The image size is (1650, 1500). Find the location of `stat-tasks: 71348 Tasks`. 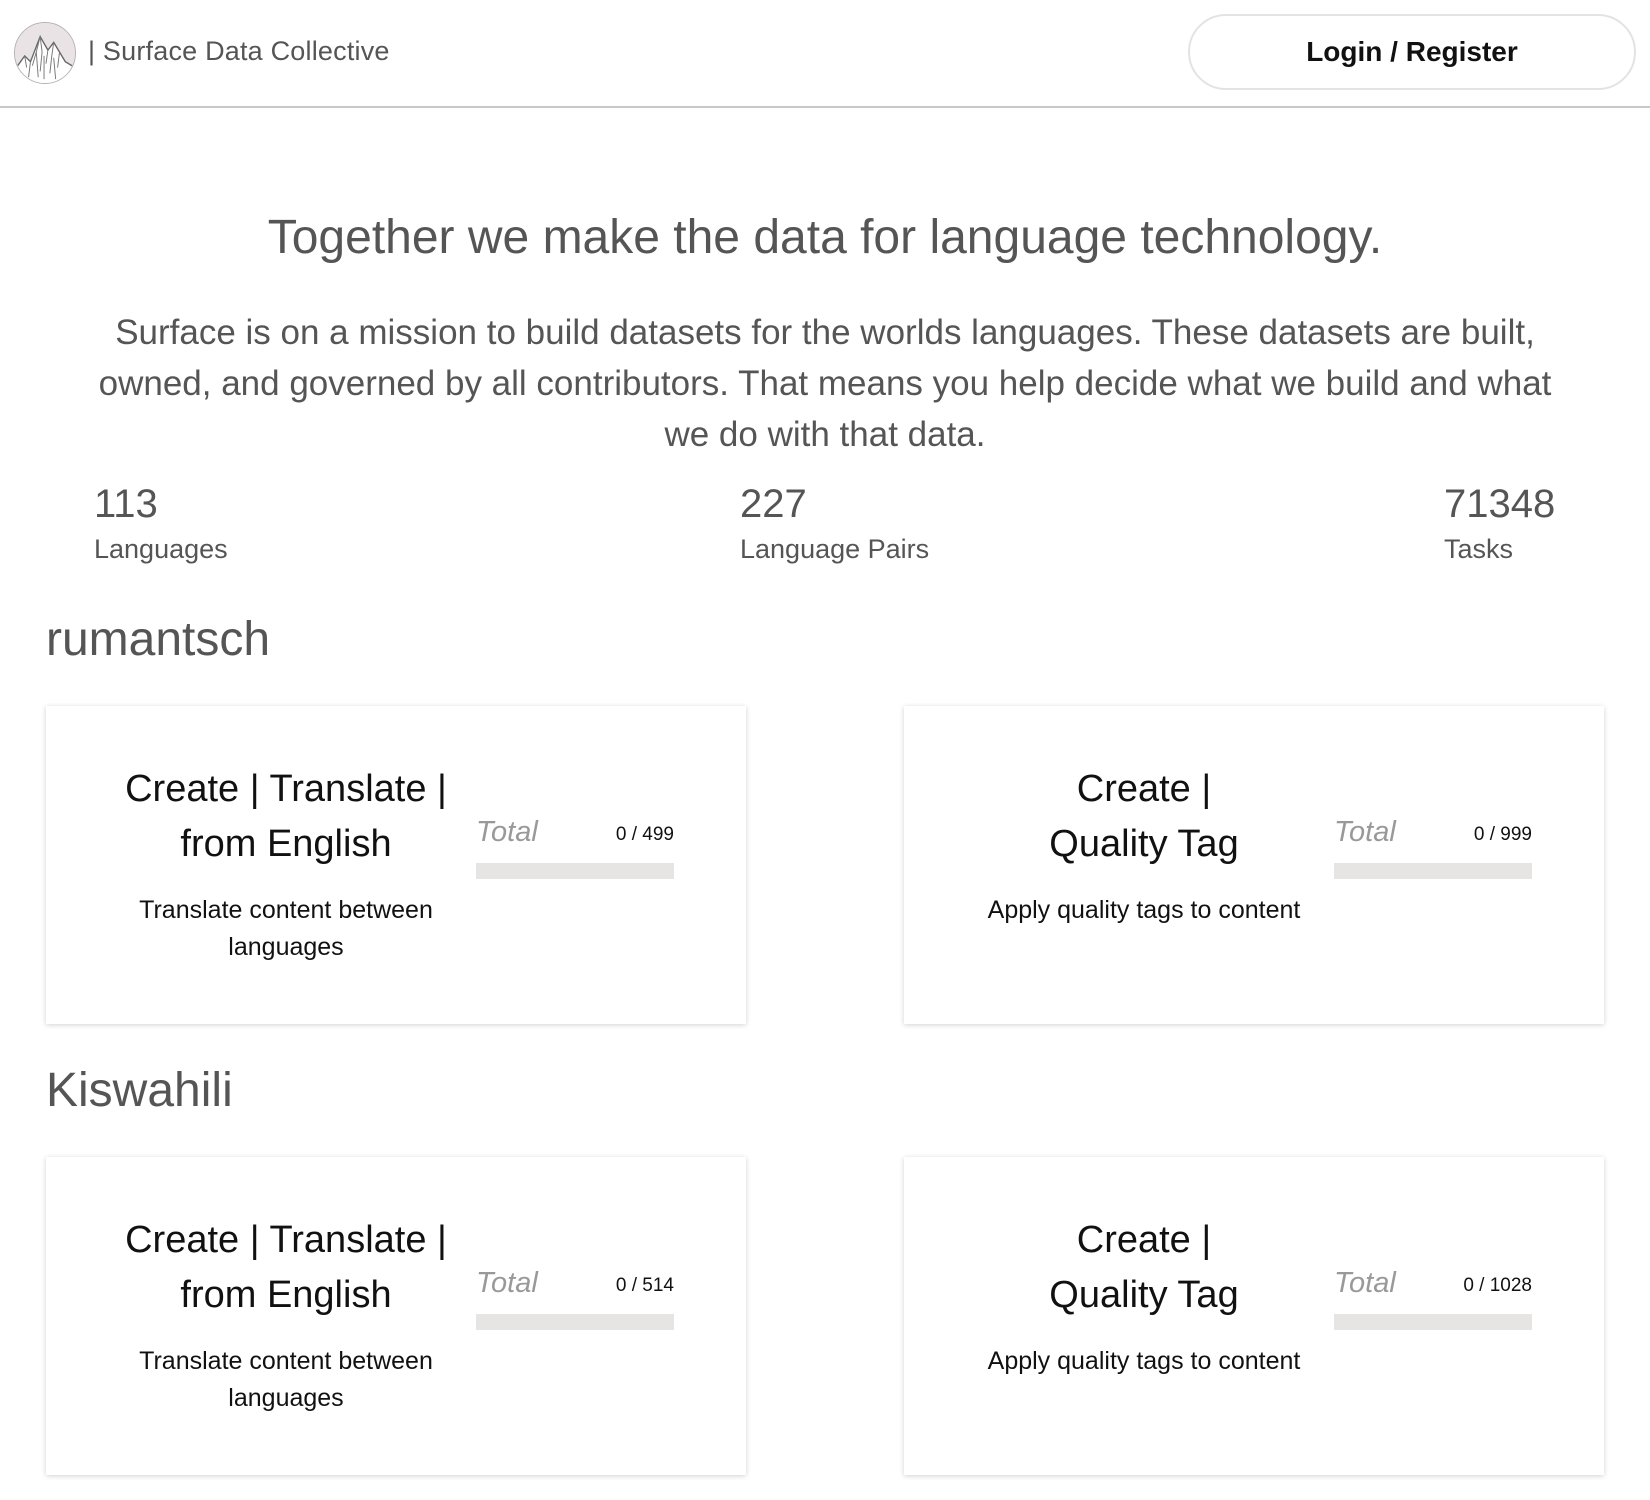

stat-tasks: 71348 Tasks is located at coordinates (1499, 522).